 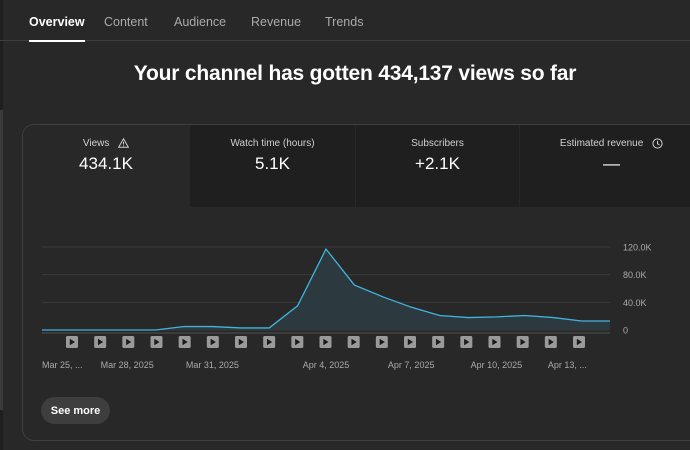 I want to click on views-area, so click(x=326, y=289).